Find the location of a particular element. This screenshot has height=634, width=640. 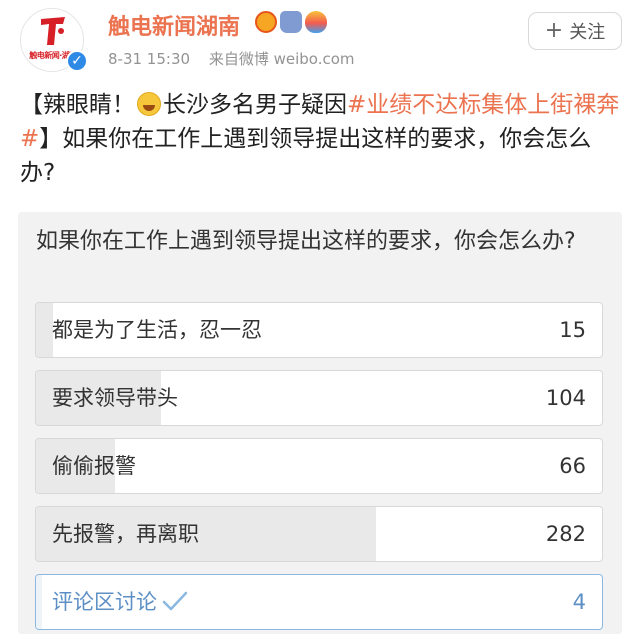

verified-badge-icon: ✓ is located at coordinates (77, 61).